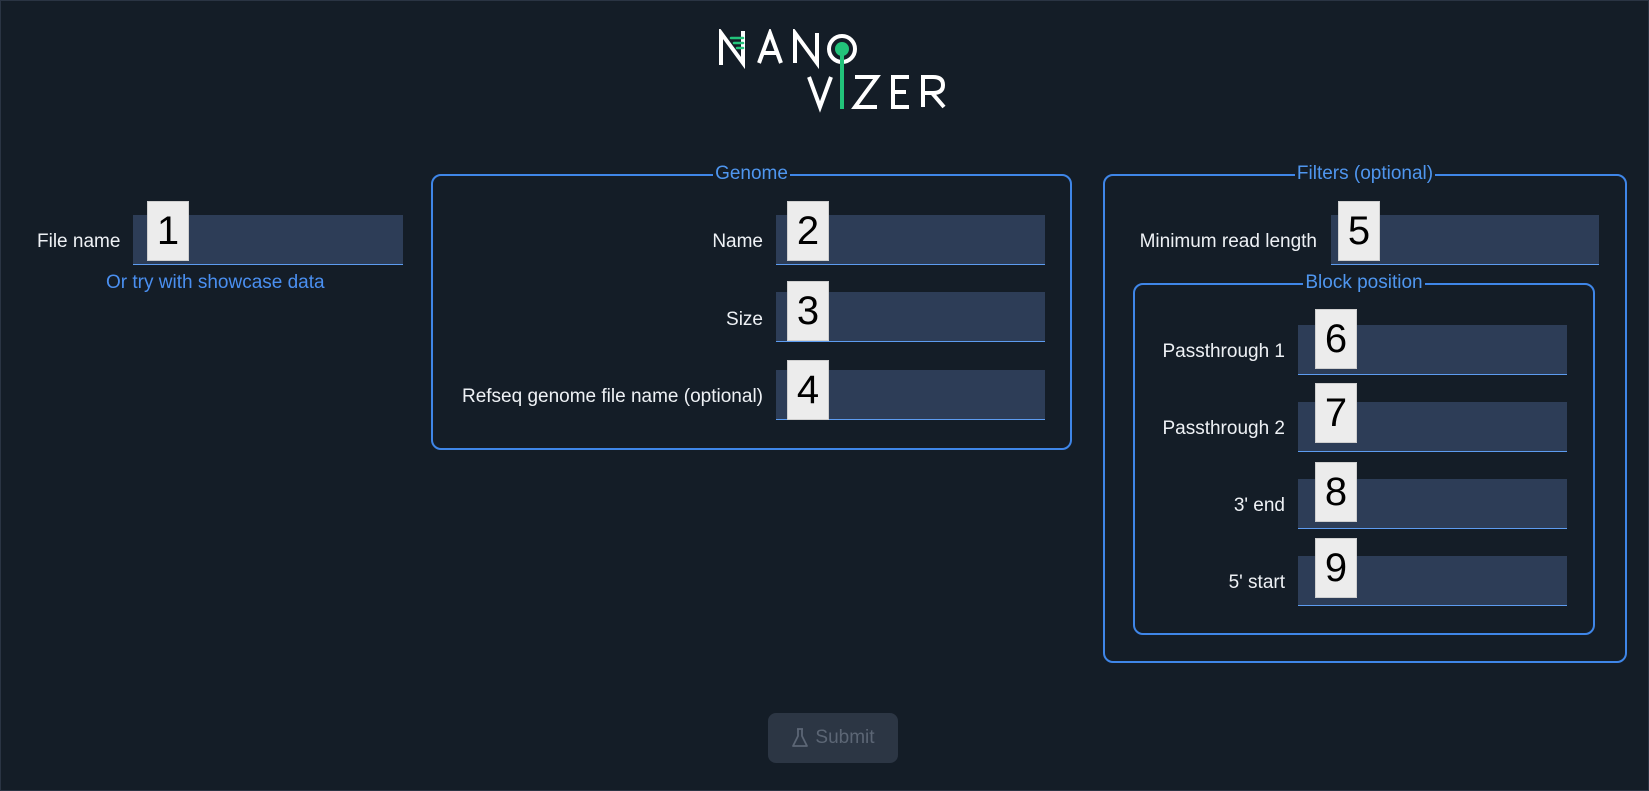 Image resolution: width=1649 pixels, height=791 pixels. I want to click on marker-1: 1, so click(168, 231).